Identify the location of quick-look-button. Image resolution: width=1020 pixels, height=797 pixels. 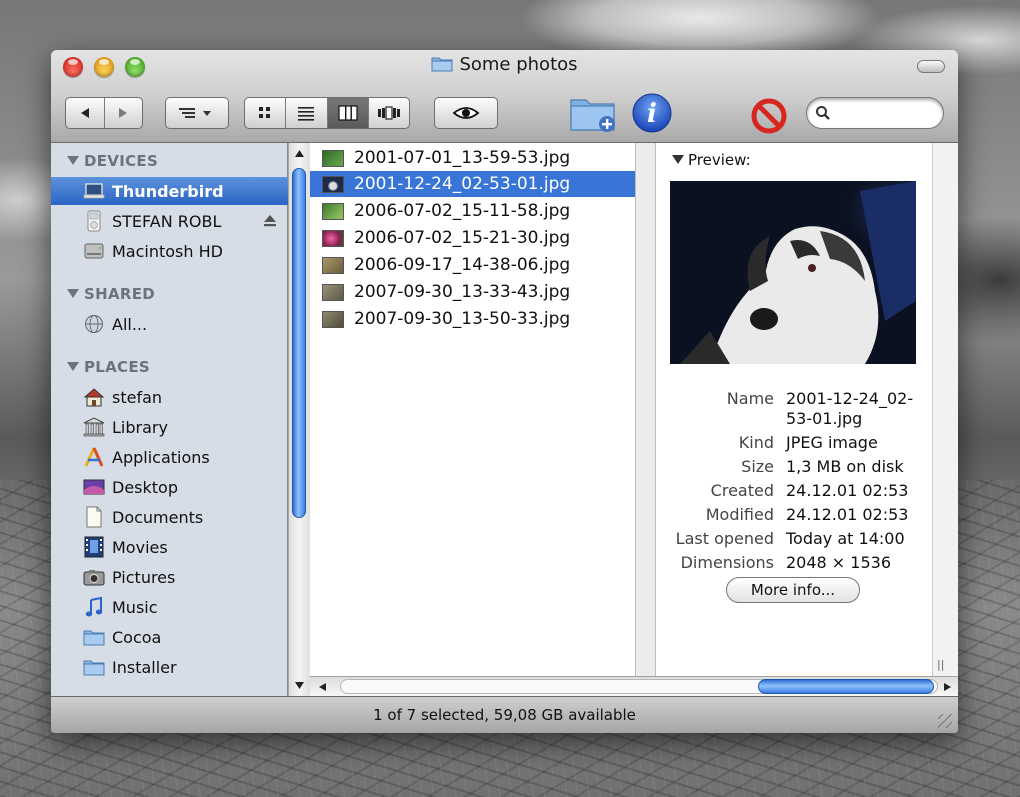
(466, 113).